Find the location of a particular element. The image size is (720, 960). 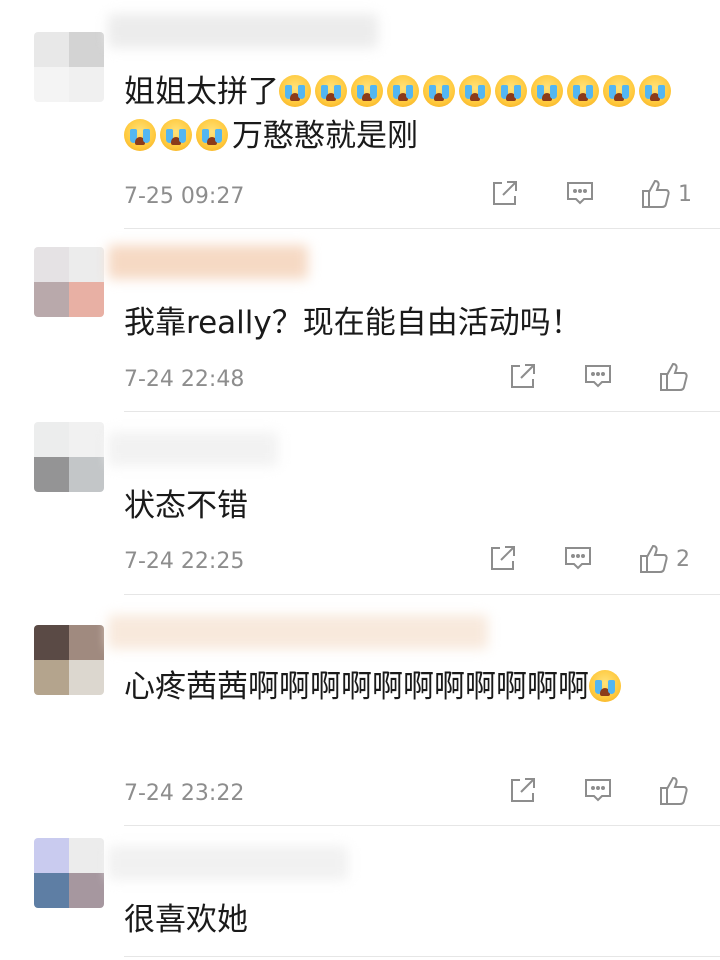

like-button: 2 is located at coordinates (664, 559).